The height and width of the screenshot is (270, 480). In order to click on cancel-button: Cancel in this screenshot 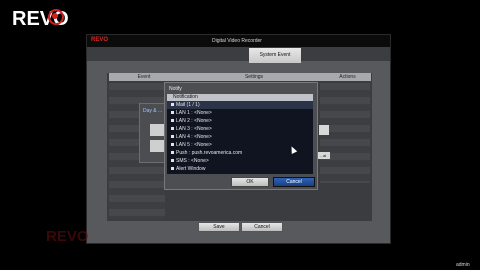, I will do `click(262, 227)`.